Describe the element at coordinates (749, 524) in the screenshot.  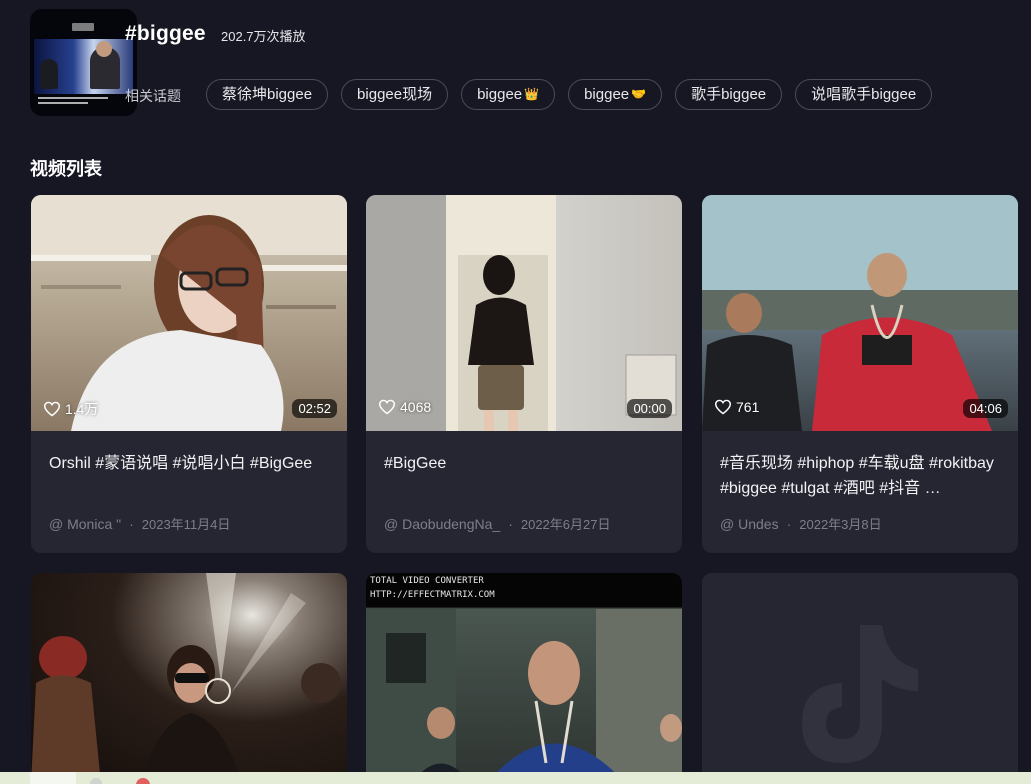
I see `video-author: @ Undes` at that location.